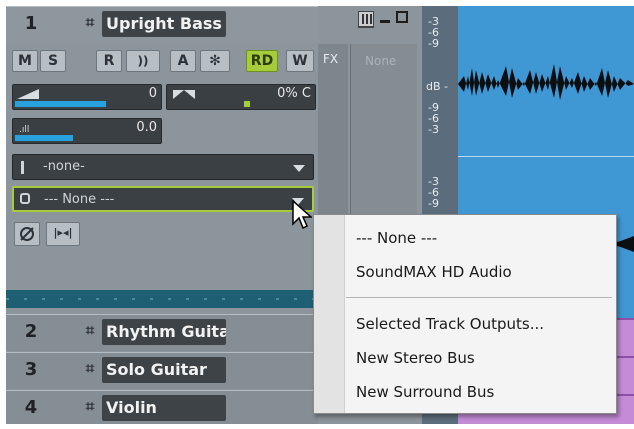 The width and height of the screenshot is (634, 429). I want to click on mouse-cursor-icon, so click(302, 215).